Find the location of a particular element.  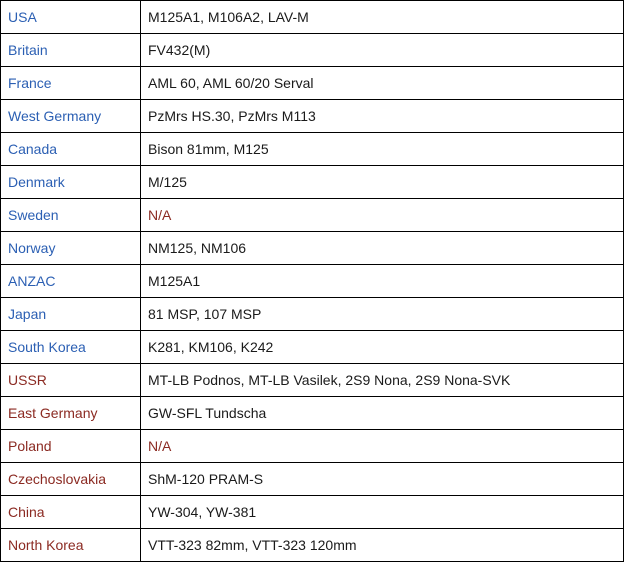

table-row: Britain FV432(M) is located at coordinates (312, 50).